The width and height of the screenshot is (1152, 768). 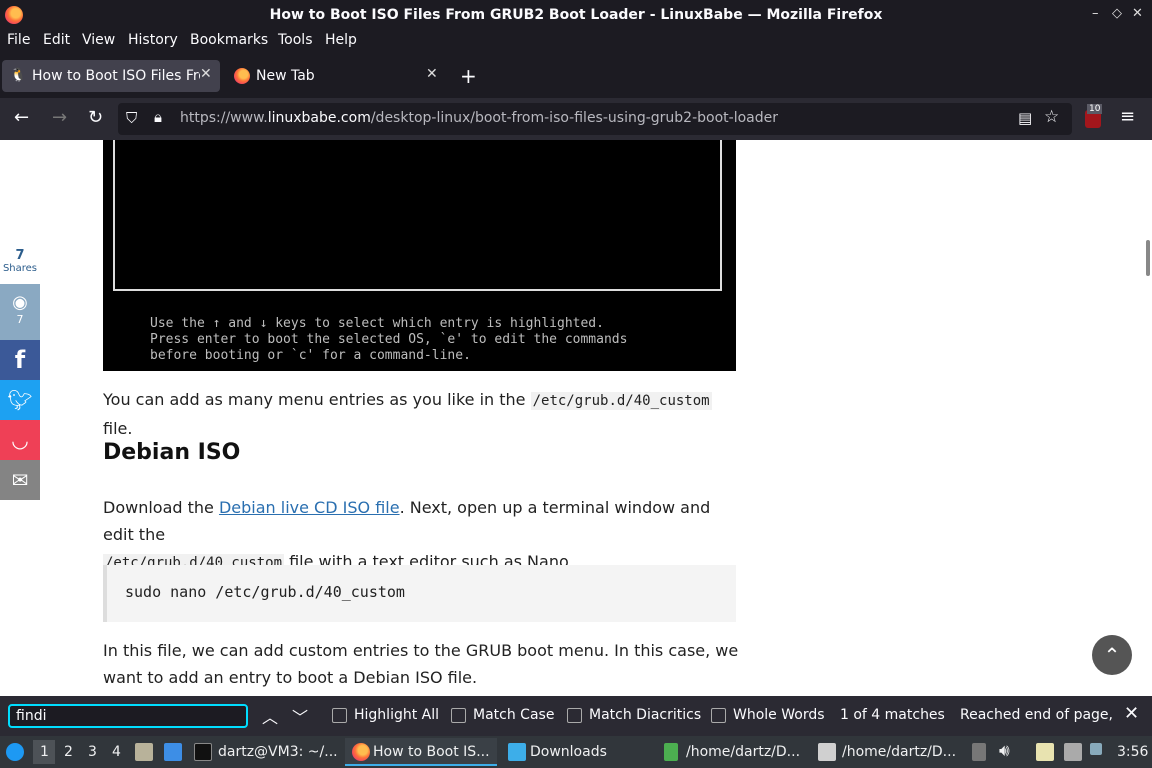 I want to click on desktop-3: 3, so click(x=92, y=752).